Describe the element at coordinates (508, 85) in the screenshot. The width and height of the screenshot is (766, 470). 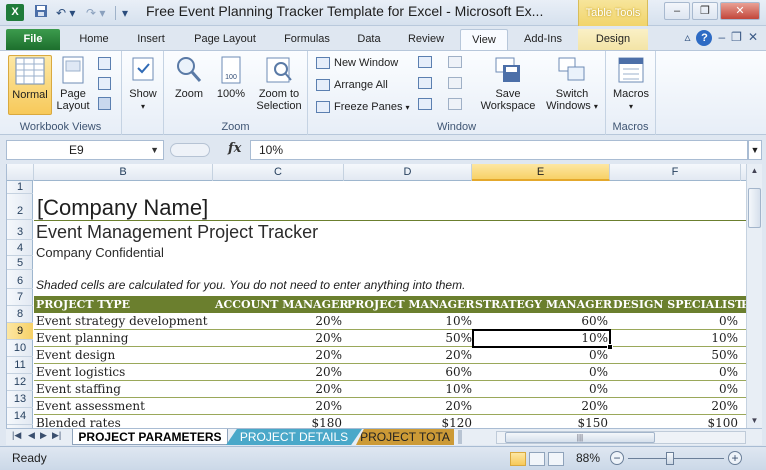
I see `save-workspace-button: Save Workspace` at that location.